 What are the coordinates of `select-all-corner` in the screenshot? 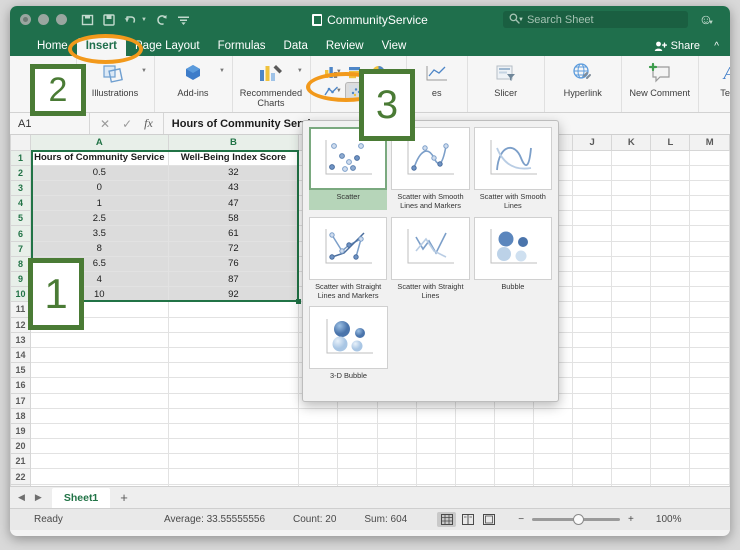 It's located at (21, 143).